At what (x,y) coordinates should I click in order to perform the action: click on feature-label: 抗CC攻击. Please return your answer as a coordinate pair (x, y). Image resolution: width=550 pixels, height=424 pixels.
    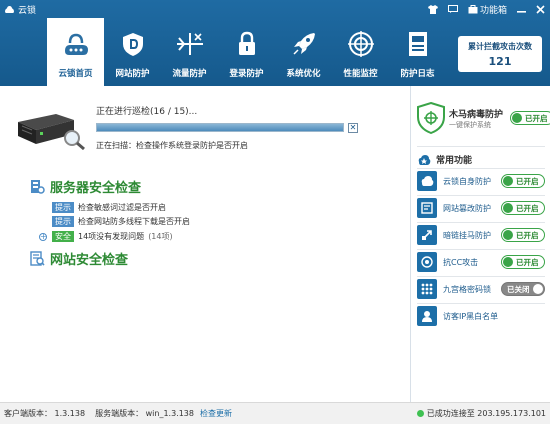
    Looking at the image, I should click on (472, 262).